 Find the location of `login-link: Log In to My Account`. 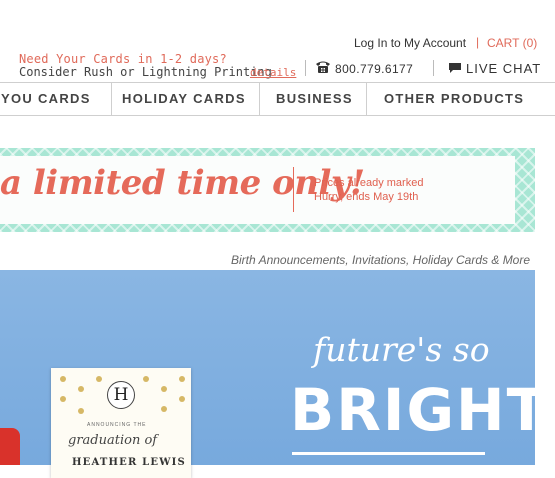

login-link: Log In to My Account is located at coordinates (410, 43).